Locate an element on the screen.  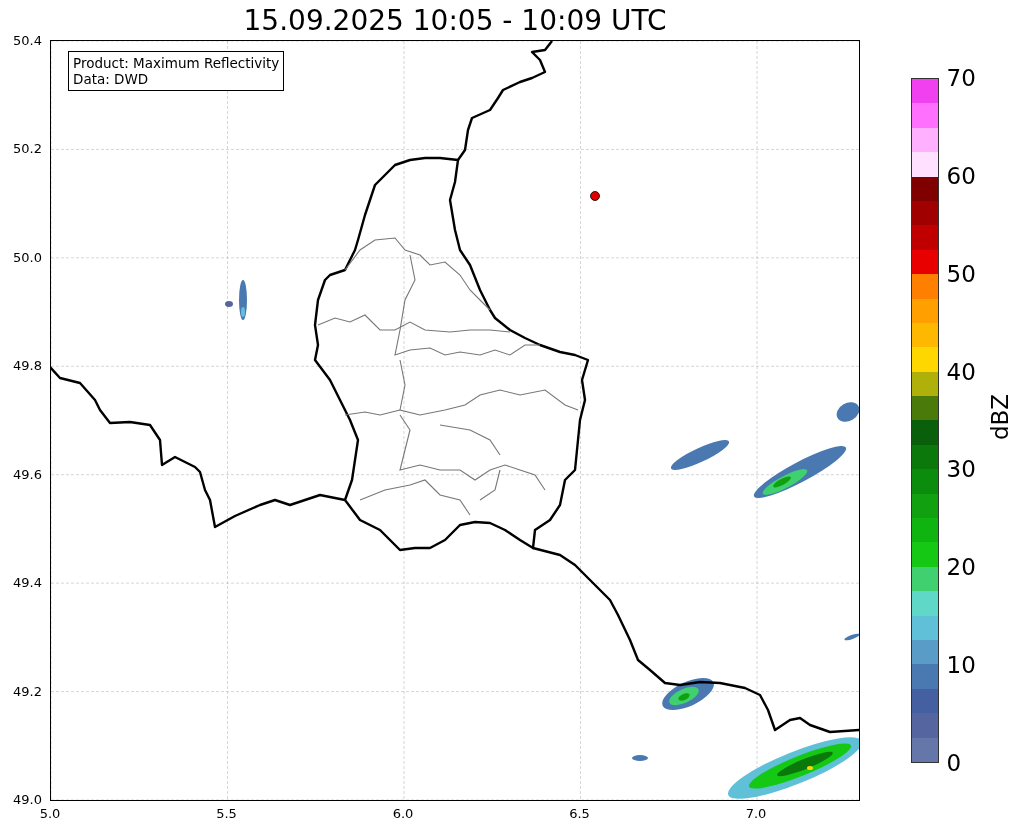
colorbar-tick-label: 50 is located at coordinates (961, 274).